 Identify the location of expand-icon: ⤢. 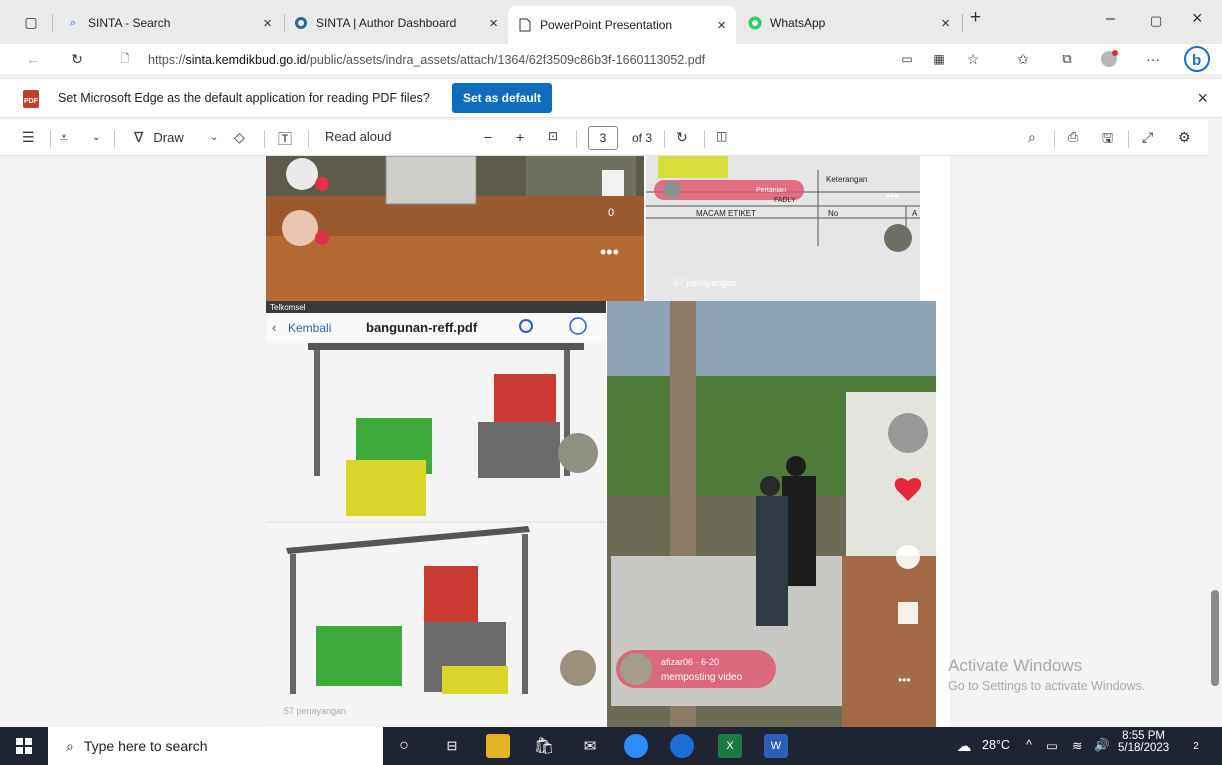
(1147, 137).